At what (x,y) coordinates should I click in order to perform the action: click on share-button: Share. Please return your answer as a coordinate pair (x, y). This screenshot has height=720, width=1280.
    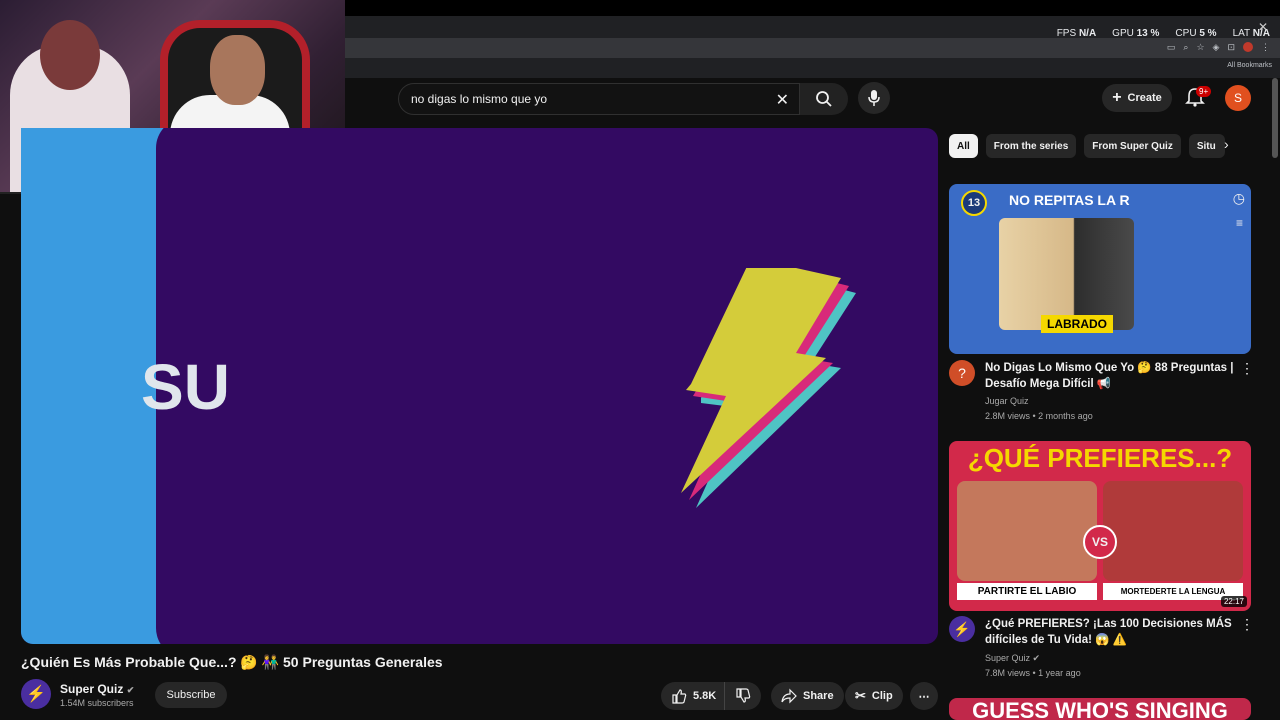
    Looking at the image, I should click on (807, 696).